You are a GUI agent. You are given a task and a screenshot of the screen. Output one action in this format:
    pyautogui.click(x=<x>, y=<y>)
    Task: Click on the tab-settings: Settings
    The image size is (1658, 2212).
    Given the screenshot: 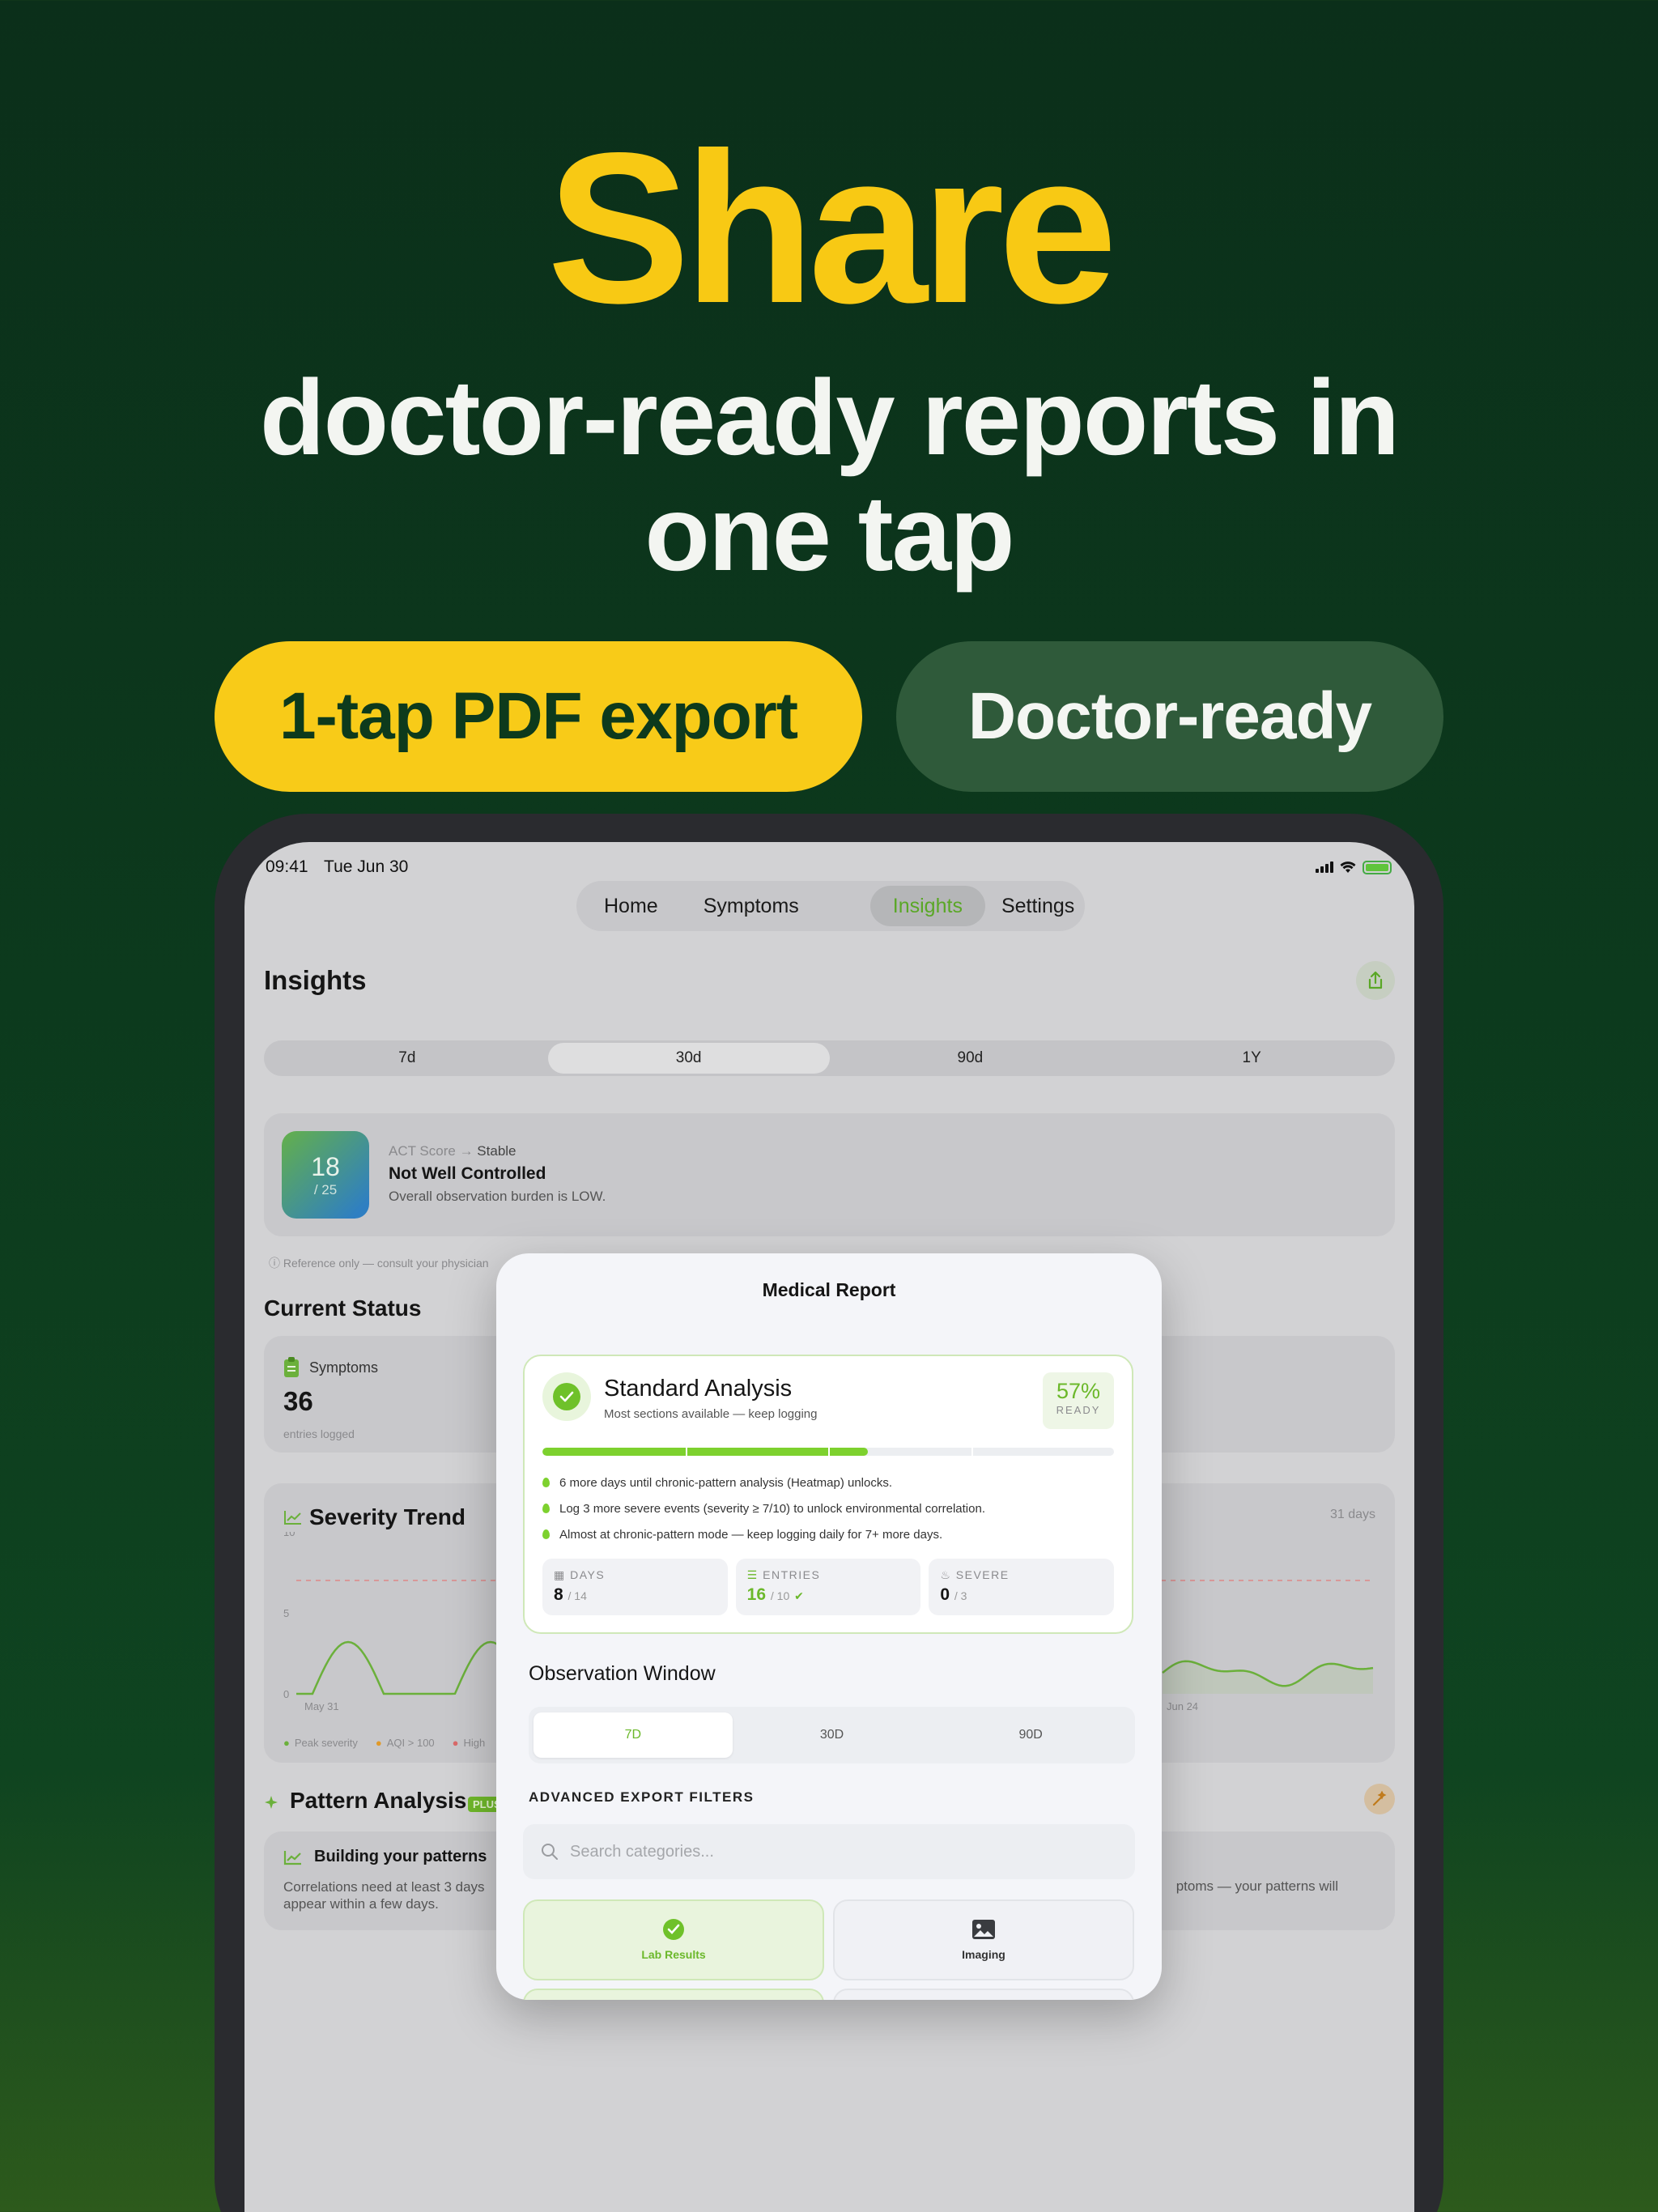 What is the action you would take?
    pyautogui.click(x=1041, y=906)
    